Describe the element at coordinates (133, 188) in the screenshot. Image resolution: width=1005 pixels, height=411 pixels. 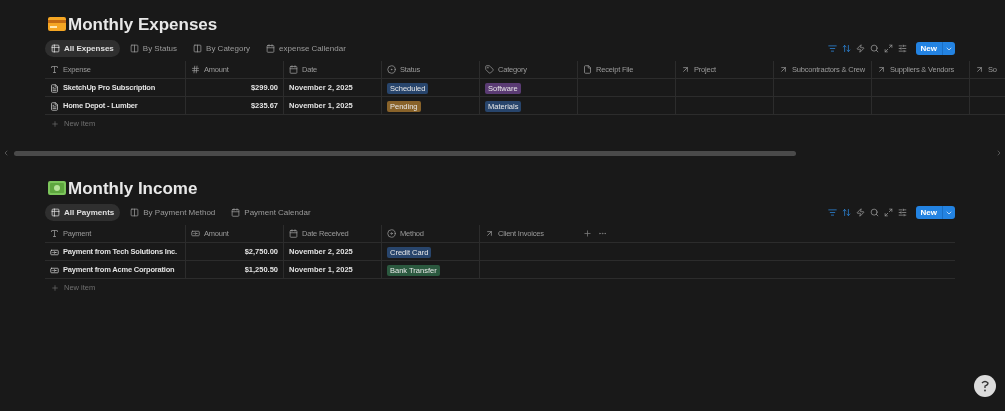
I see `section-title: Monthly Income` at that location.